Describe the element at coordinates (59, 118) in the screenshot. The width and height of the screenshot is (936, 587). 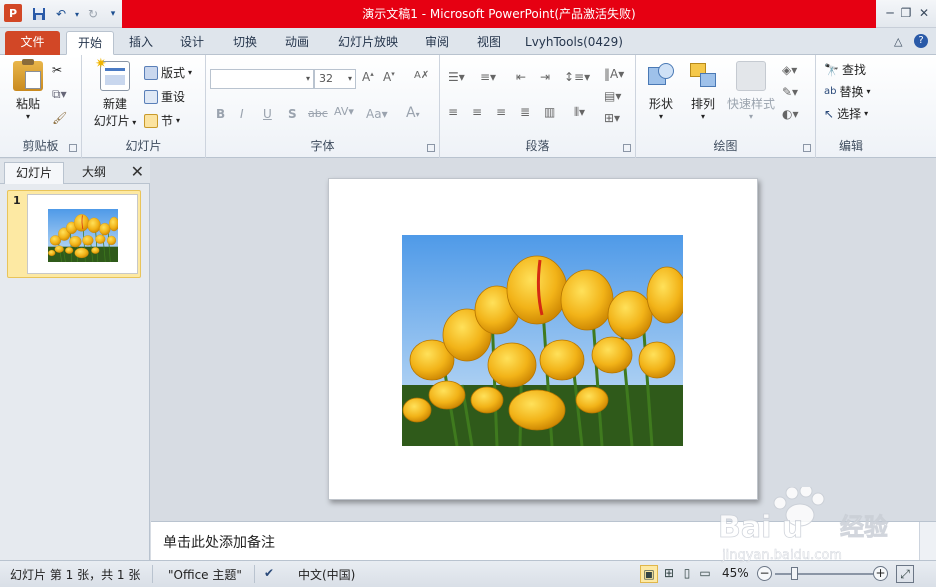
I see `format-painter-icon: 🖌` at that location.